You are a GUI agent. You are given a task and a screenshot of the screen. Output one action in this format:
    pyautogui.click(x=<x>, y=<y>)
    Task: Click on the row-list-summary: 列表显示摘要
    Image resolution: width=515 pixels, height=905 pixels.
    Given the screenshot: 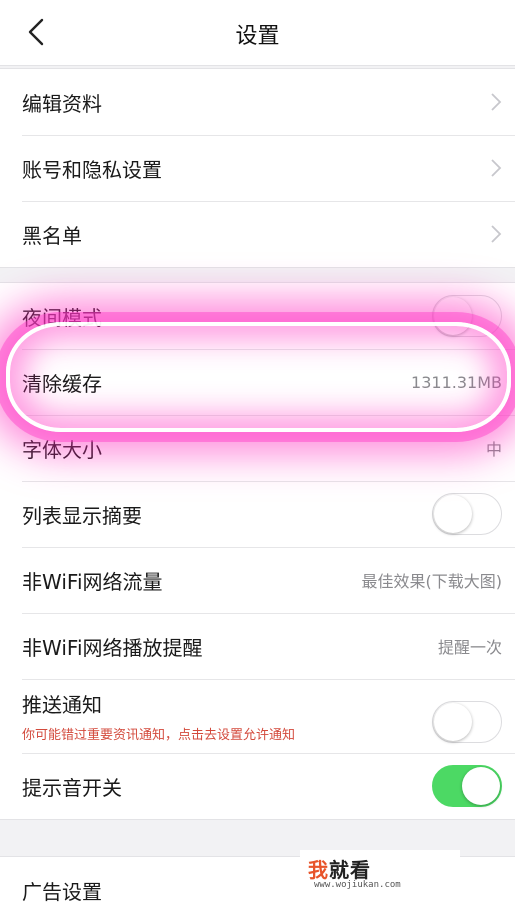 What is the action you would take?
    pyautogui.click(x=257, y=514)
    